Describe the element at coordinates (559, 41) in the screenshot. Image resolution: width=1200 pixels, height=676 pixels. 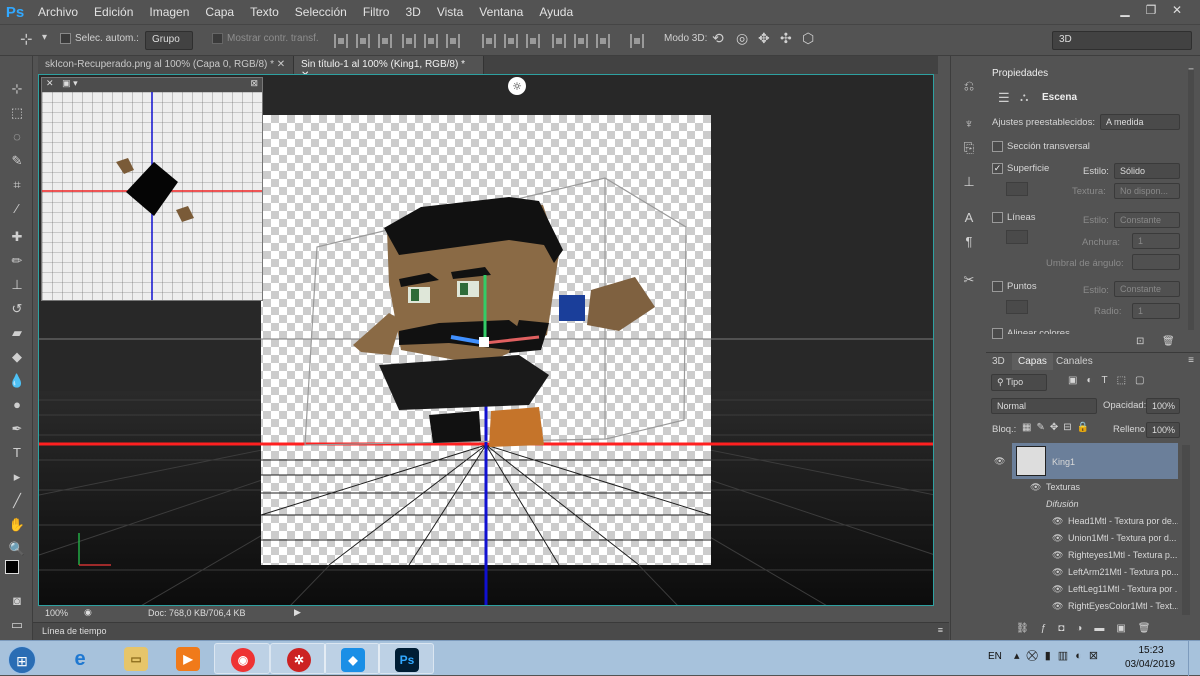
I see `distribute-left-icon` at that location.